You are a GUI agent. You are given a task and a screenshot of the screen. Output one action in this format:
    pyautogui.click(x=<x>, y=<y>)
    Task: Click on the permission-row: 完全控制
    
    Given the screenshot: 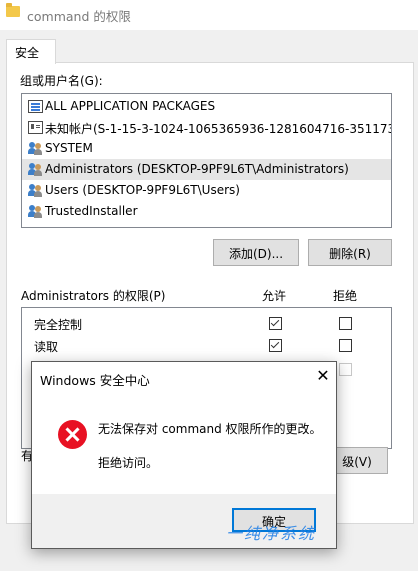 What is the action you would take?
    pyautogui.click(x=206, y=323)
    